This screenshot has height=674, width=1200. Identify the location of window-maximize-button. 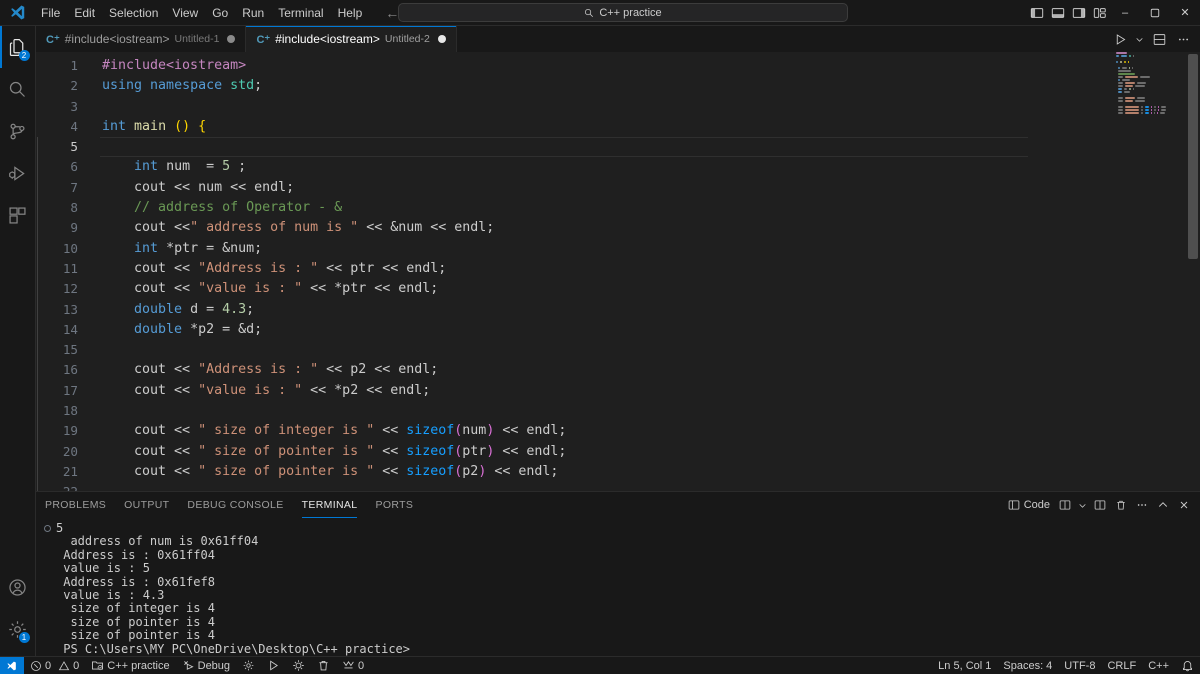
(1155, 13).